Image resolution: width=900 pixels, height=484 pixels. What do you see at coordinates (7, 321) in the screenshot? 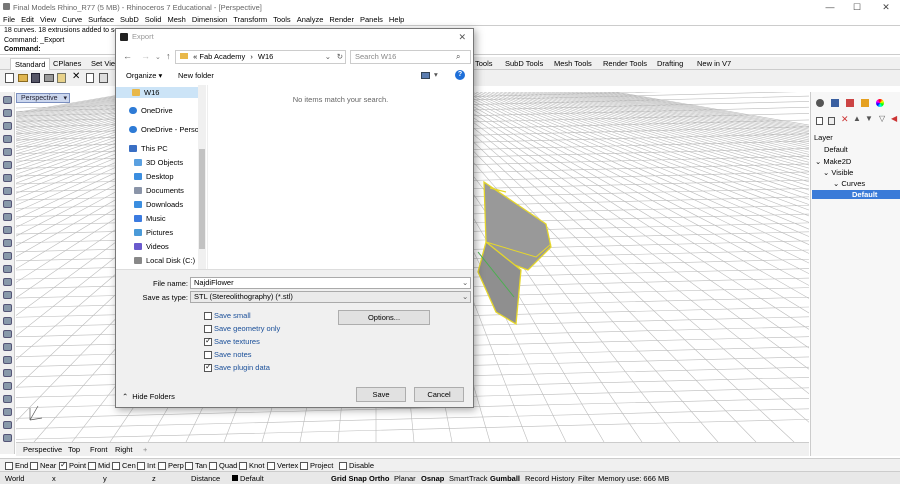
I see `move-icon` at bounding box center [7, 321].